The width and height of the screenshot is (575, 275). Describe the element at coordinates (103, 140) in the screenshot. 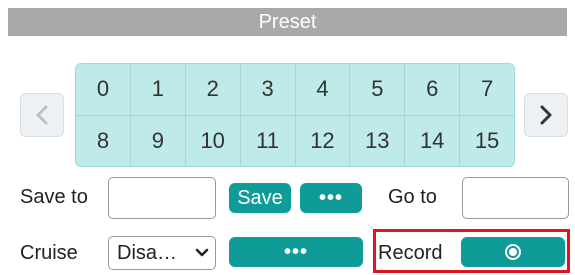

I see `preset-cell-8: 8` at that location.